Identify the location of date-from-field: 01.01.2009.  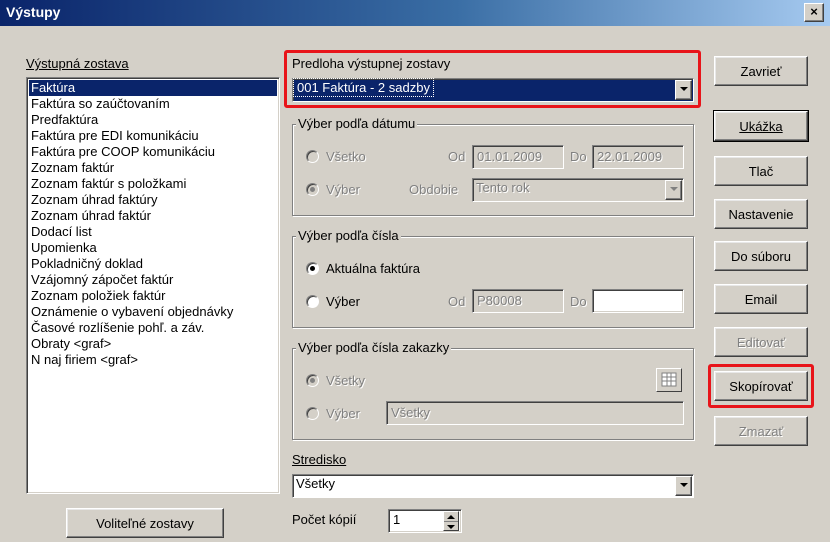
(518, 157).